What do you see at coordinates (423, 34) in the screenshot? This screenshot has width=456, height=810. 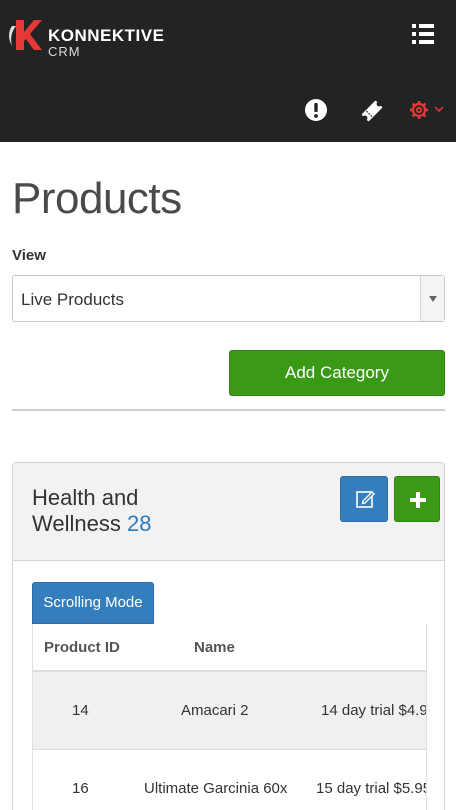 I see `menu-icon` at bounding box center [423, 34].